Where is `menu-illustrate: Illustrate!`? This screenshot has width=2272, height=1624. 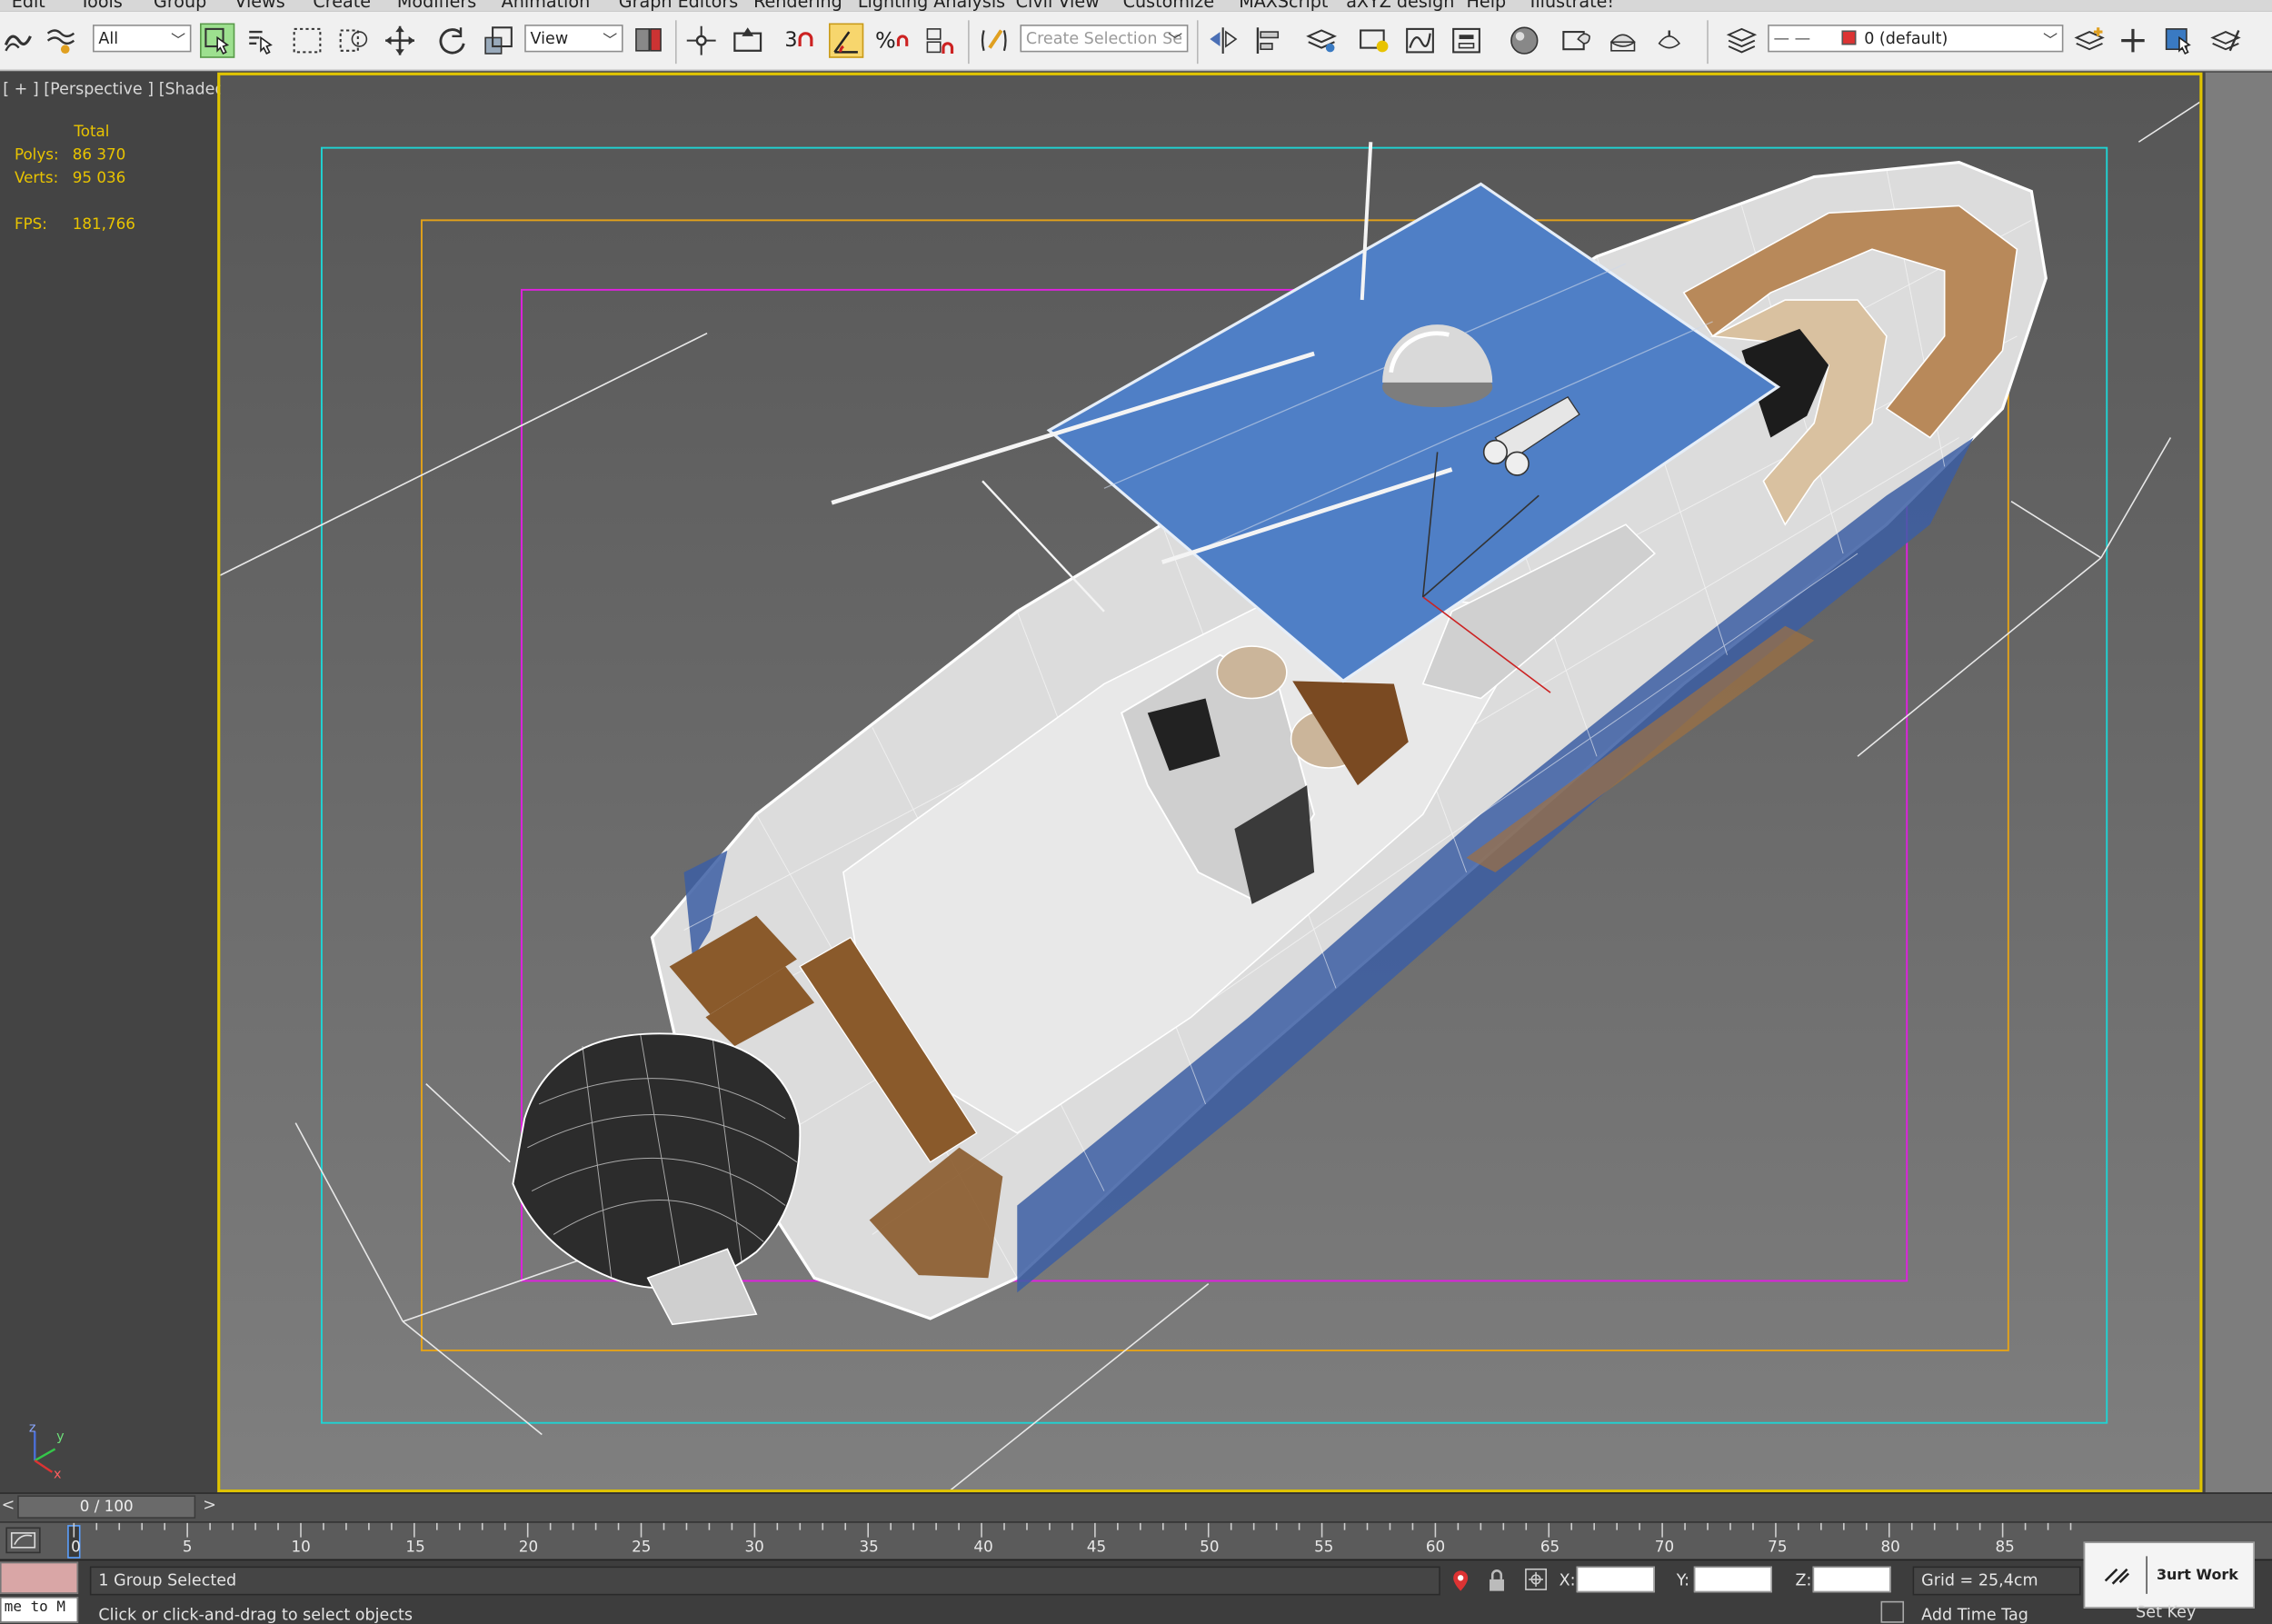
menu-illustrate: Illustrate! is located at coordinates (1572, 6).